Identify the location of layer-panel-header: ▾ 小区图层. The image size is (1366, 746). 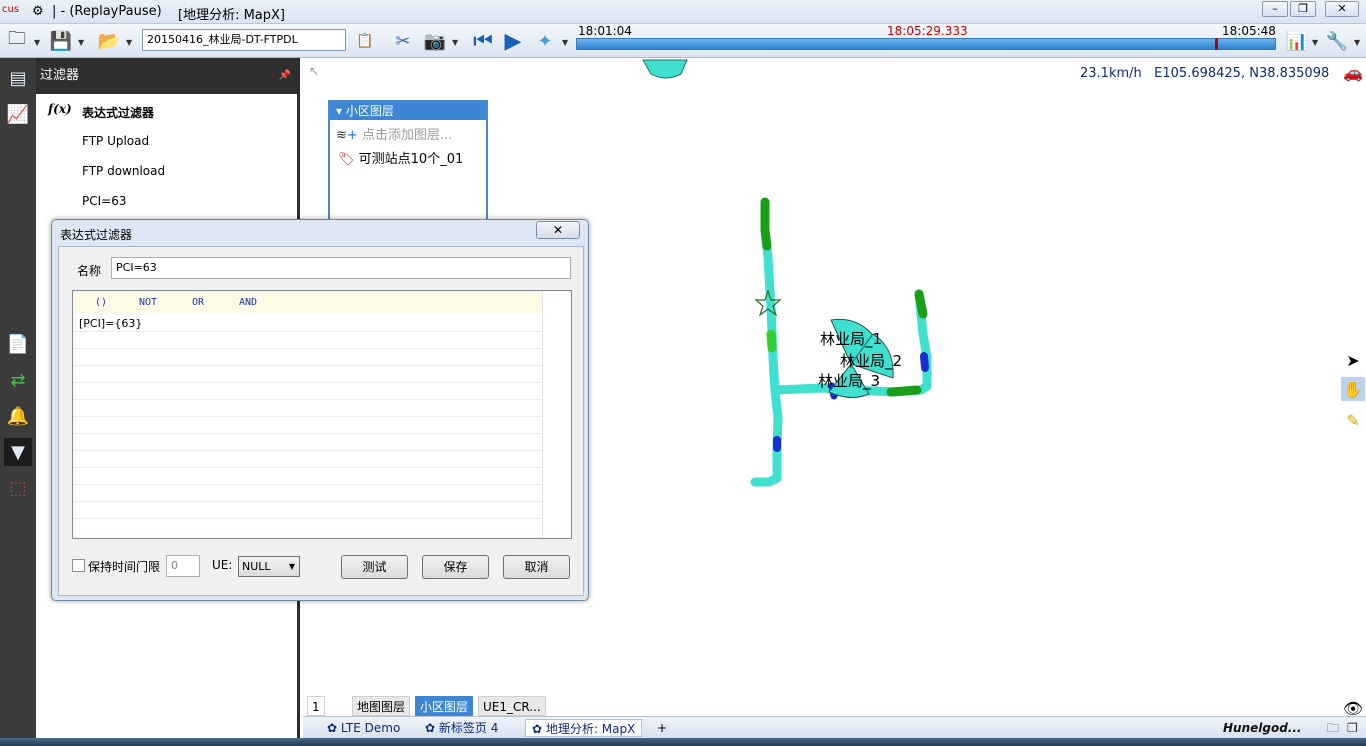
(408, 111).